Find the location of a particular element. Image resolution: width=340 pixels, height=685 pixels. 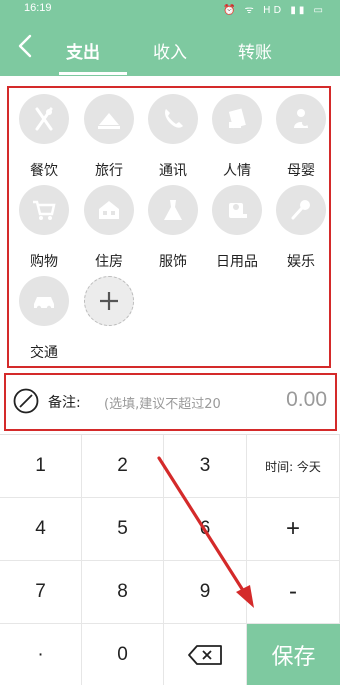

category-communication: 通讯 is located at coordinates (173, 137).